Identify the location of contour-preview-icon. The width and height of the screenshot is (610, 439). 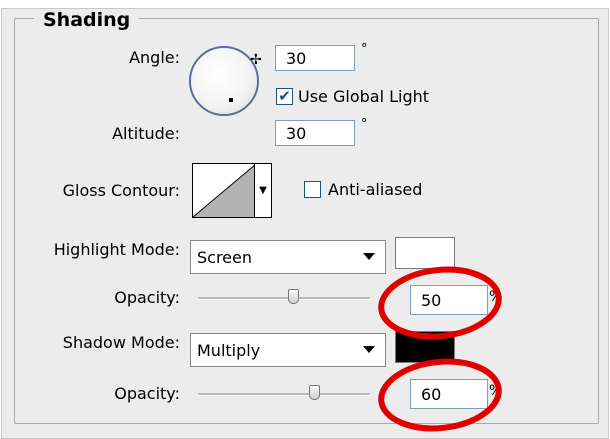
(224, 190).